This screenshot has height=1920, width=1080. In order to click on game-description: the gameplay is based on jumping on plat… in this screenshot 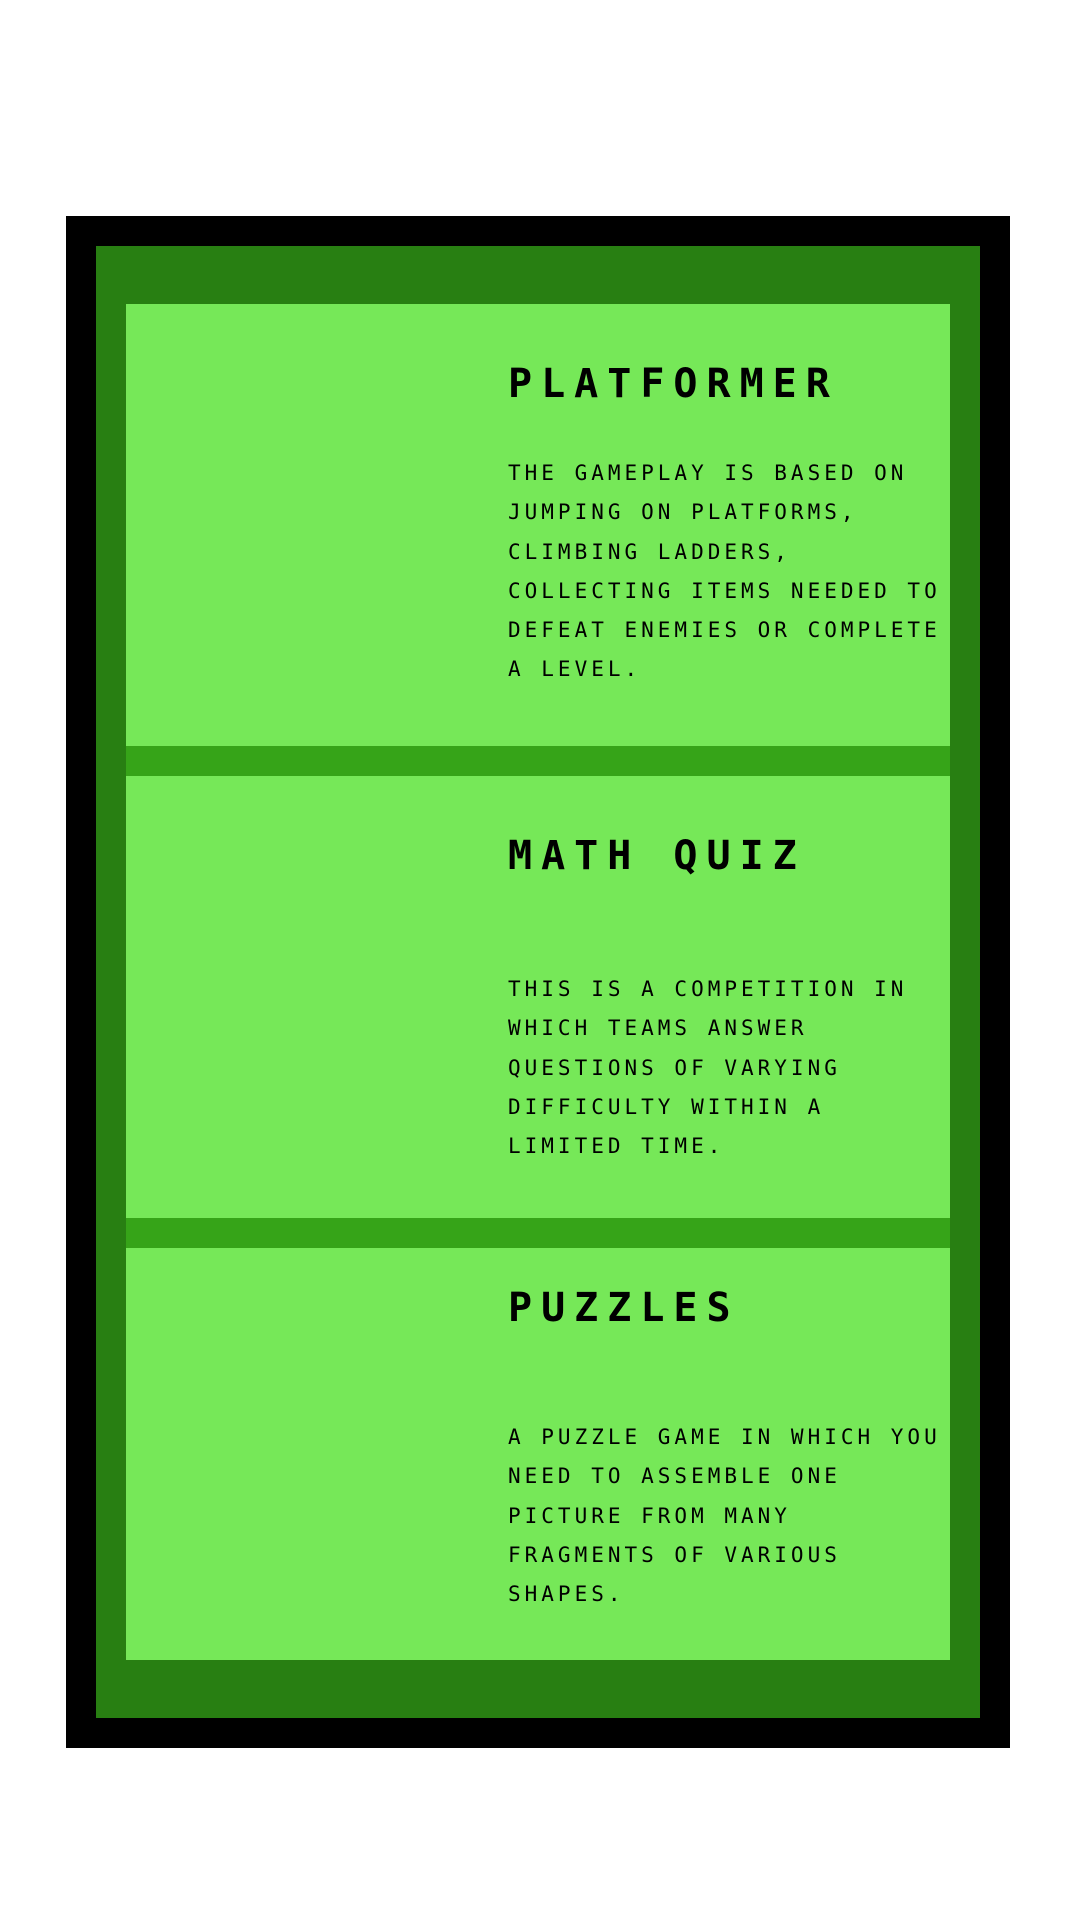, I will do `click(724, 571)`.